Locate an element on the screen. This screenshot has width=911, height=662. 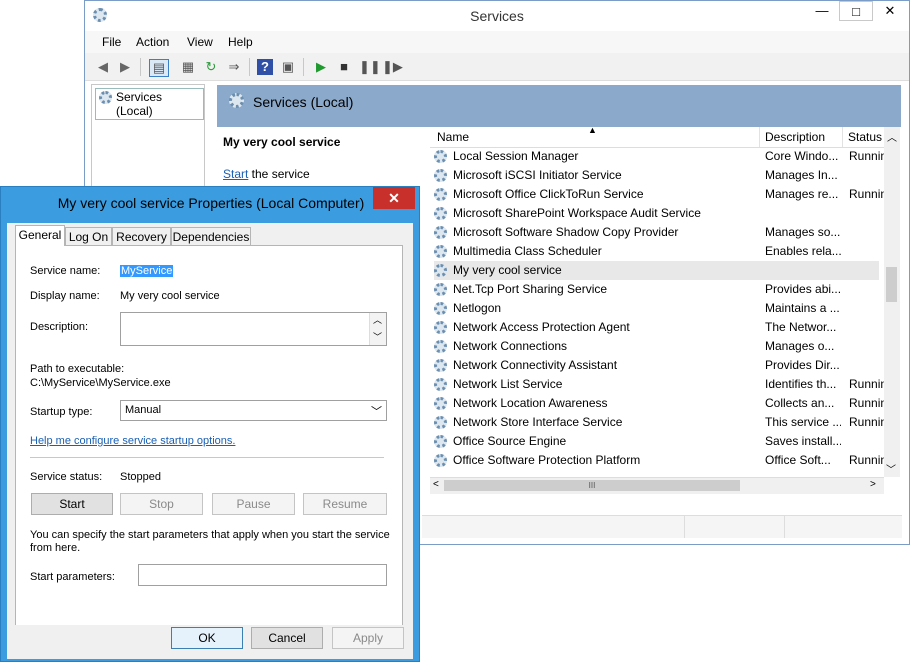
vertical-scroll-thumb is located at coordinates (891, 284).